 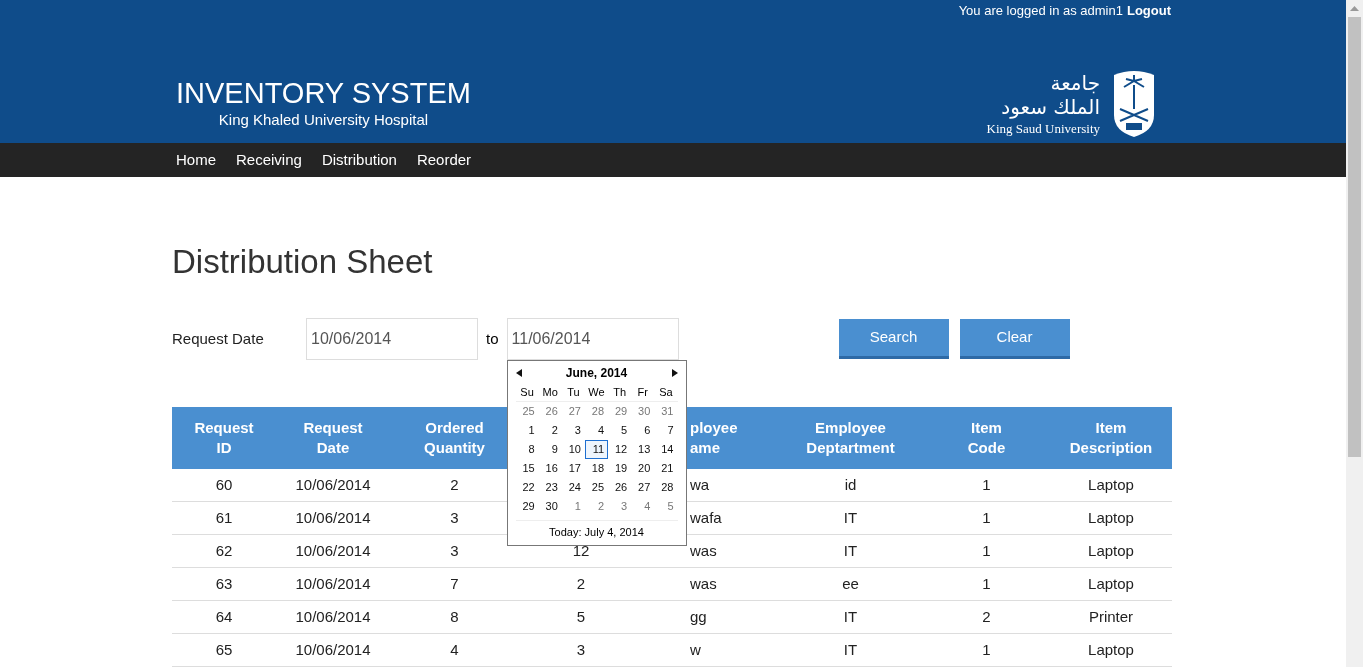 What do you see at coordinates (698, 616) in the screenshot?
I see `table-cell: gg` at bounding box center [698, 616].